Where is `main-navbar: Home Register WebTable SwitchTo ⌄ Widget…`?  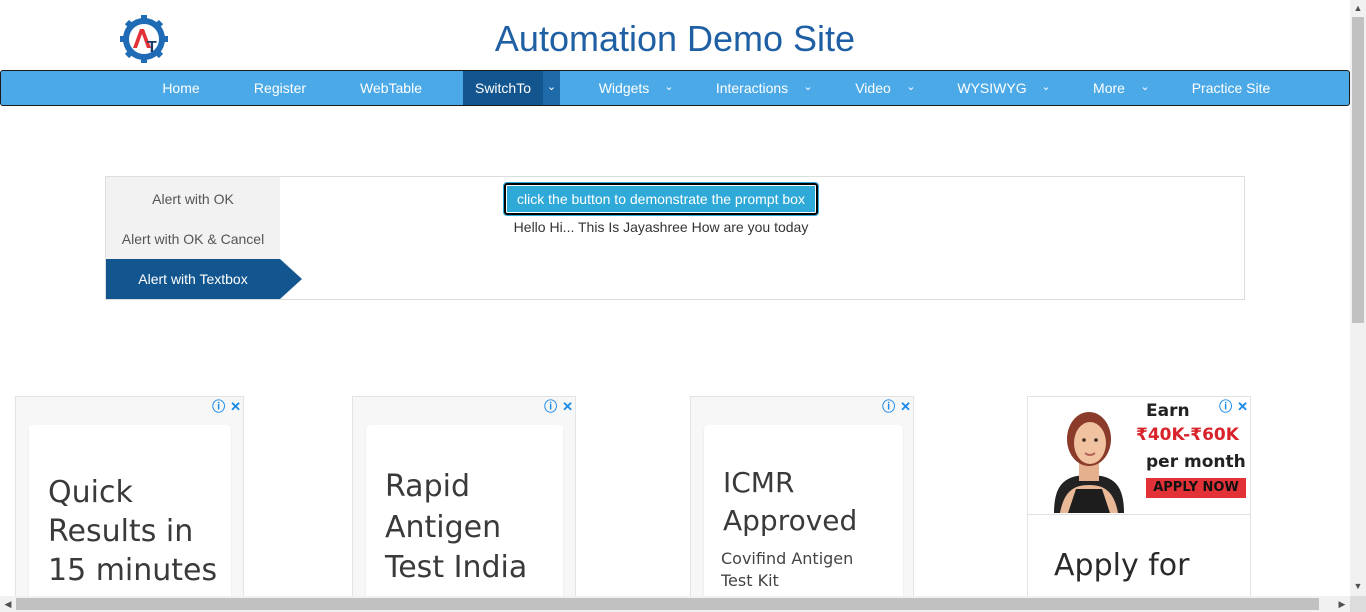 main-navbar: Home Register WebTable SwitchTo ⌄ Widget… is located at coordinates (675, 88).